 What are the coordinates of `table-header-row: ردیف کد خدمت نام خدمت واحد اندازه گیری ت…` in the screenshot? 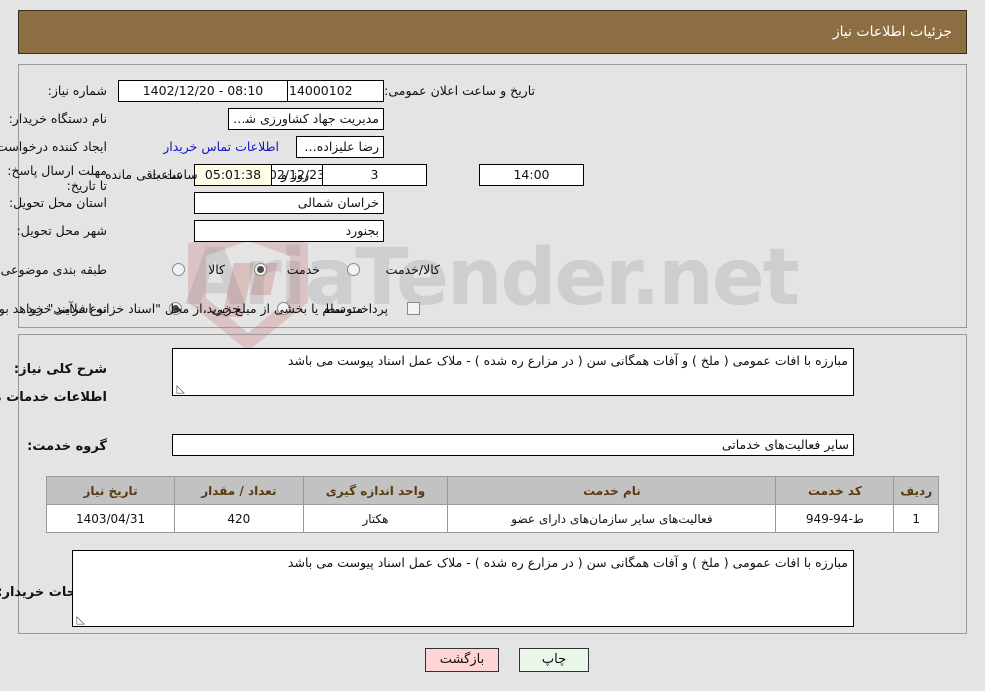 It's located at (492, 490).